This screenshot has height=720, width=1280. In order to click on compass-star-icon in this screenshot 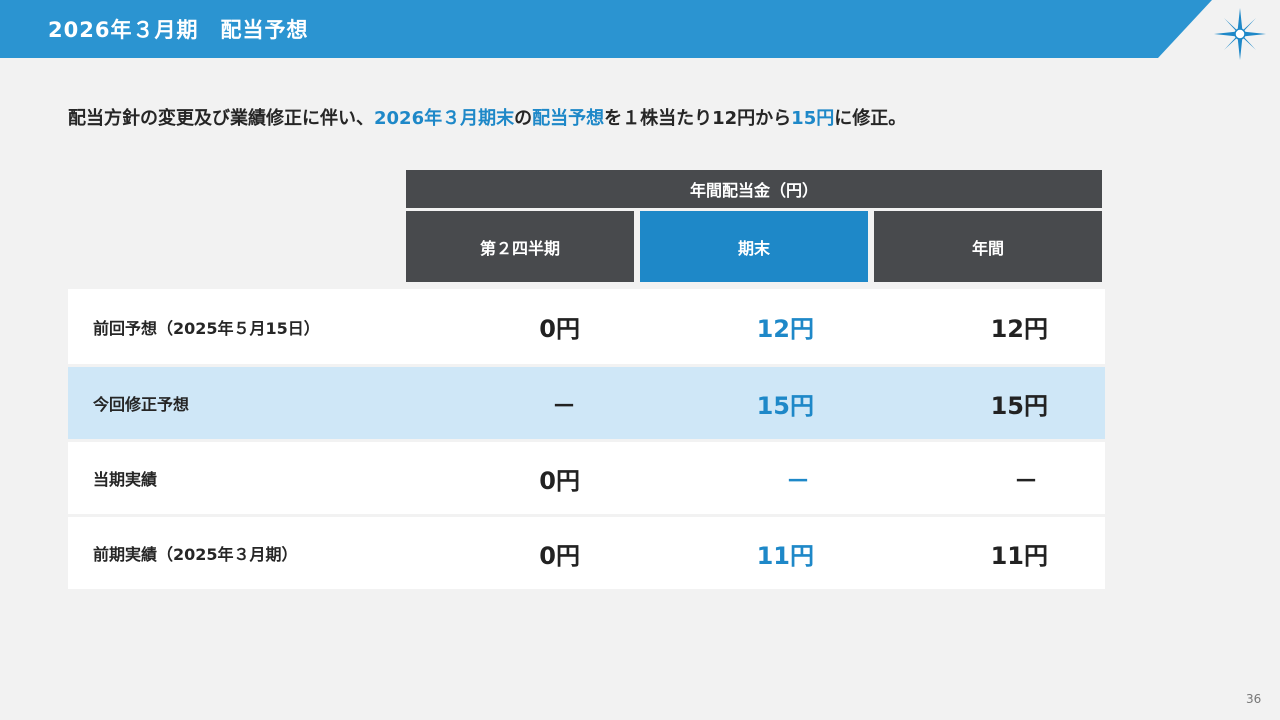, I will do `click(1240, 34)`.